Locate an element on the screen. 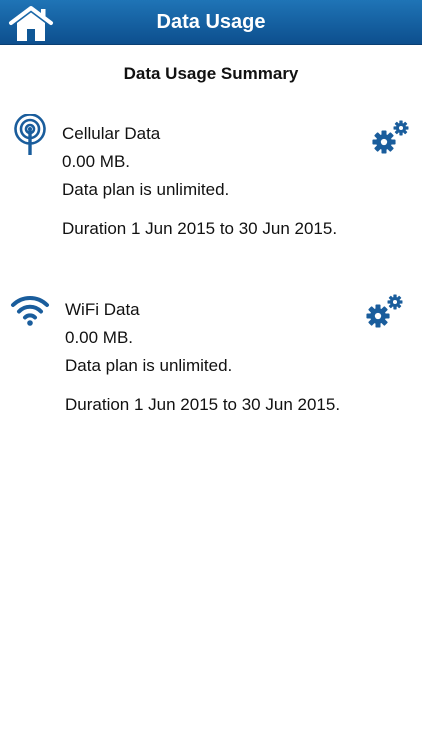  home-button is located at coordinates (31, 24).